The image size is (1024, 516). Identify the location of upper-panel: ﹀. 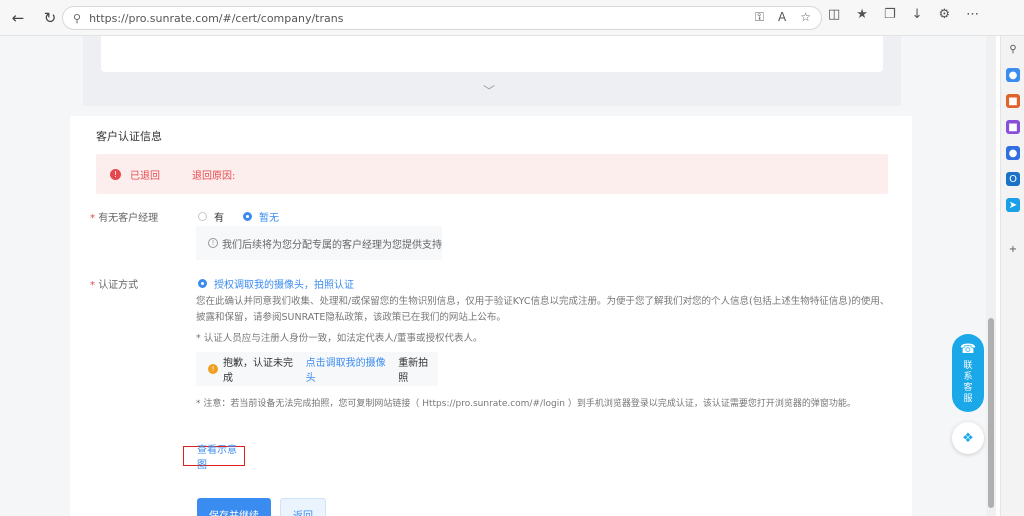
(492, 71).